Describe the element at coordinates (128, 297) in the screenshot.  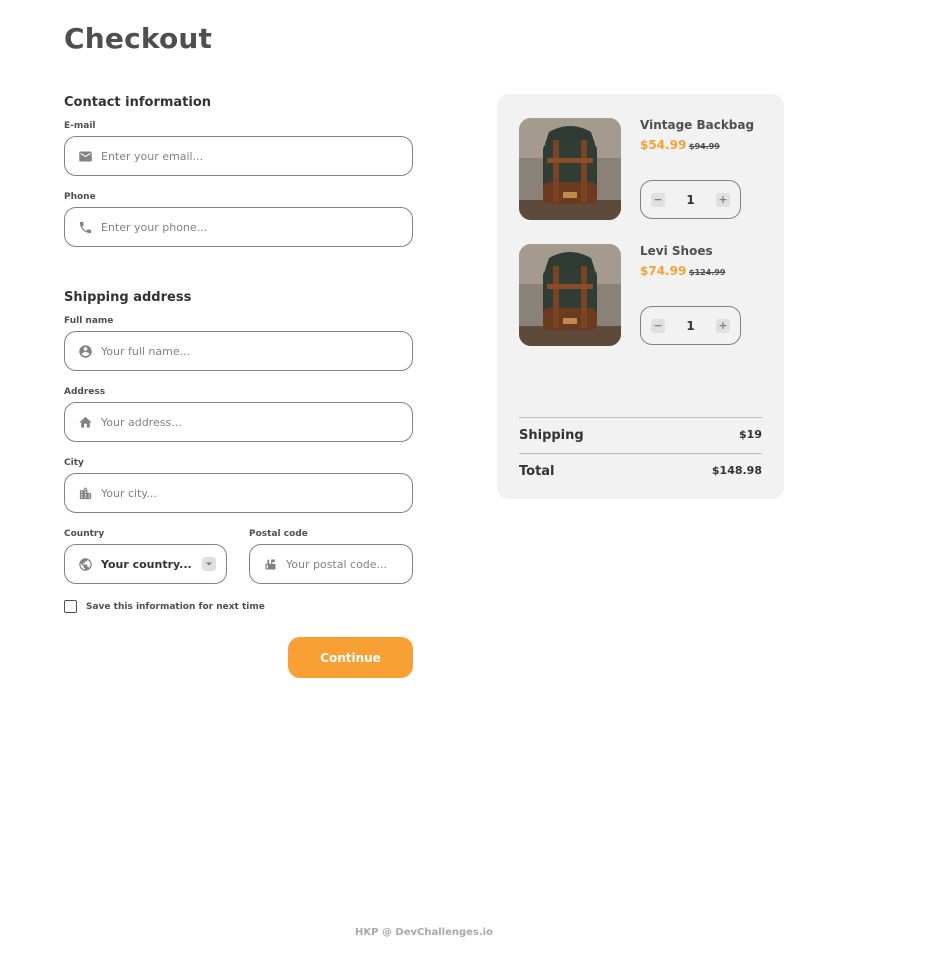
I see `shipping-section-title: Shipping address` at that location.